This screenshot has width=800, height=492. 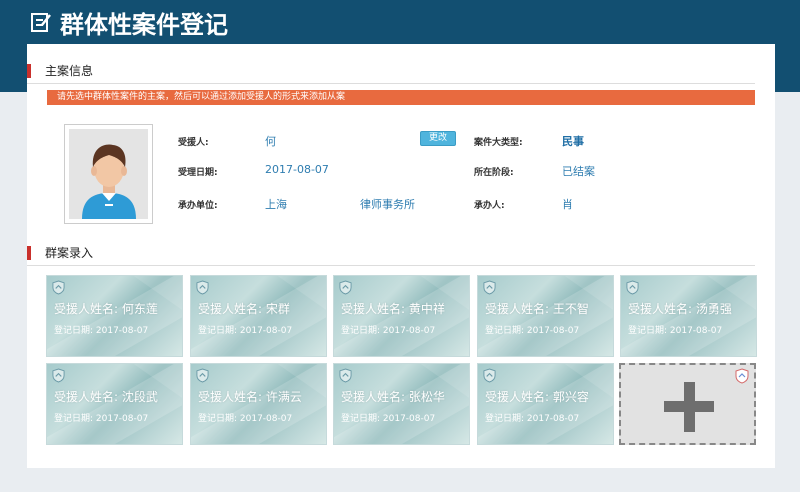 I want to click on edit-icon, so click(x=41, y=22).